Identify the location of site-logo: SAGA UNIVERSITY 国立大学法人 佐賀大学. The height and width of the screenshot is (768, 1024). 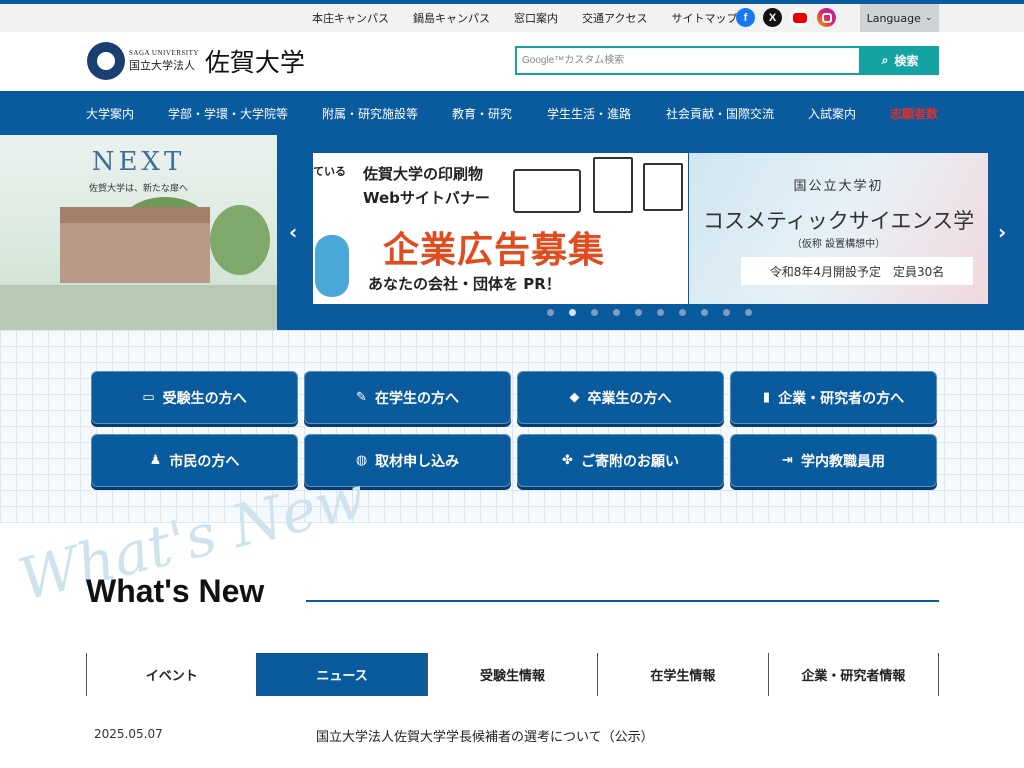
(196, 61).